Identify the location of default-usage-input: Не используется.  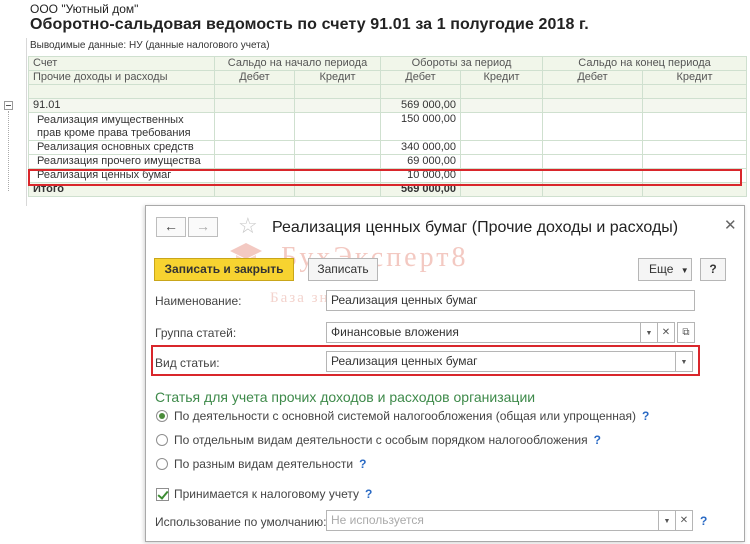
(492, 520).